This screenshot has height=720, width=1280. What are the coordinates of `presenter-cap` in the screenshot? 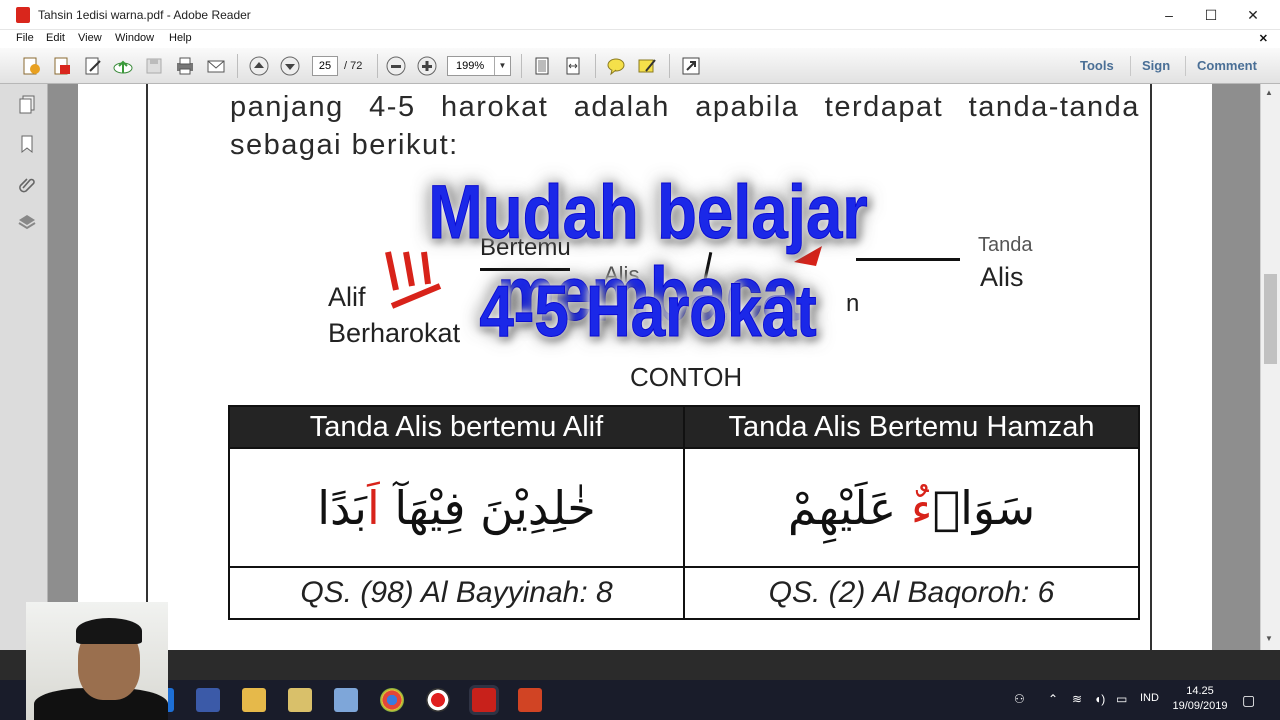 It's located at (109, 631).